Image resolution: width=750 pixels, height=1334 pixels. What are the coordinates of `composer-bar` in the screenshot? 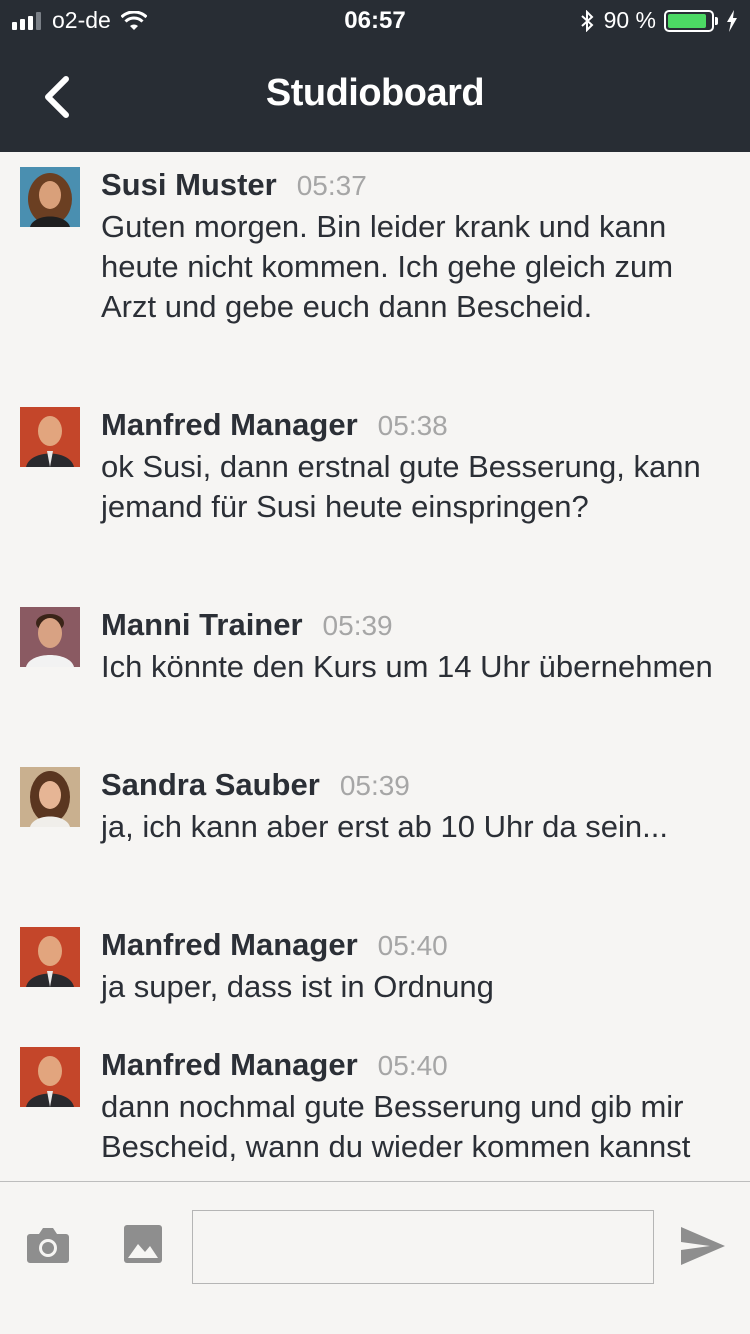 It's located at (375, 1257).